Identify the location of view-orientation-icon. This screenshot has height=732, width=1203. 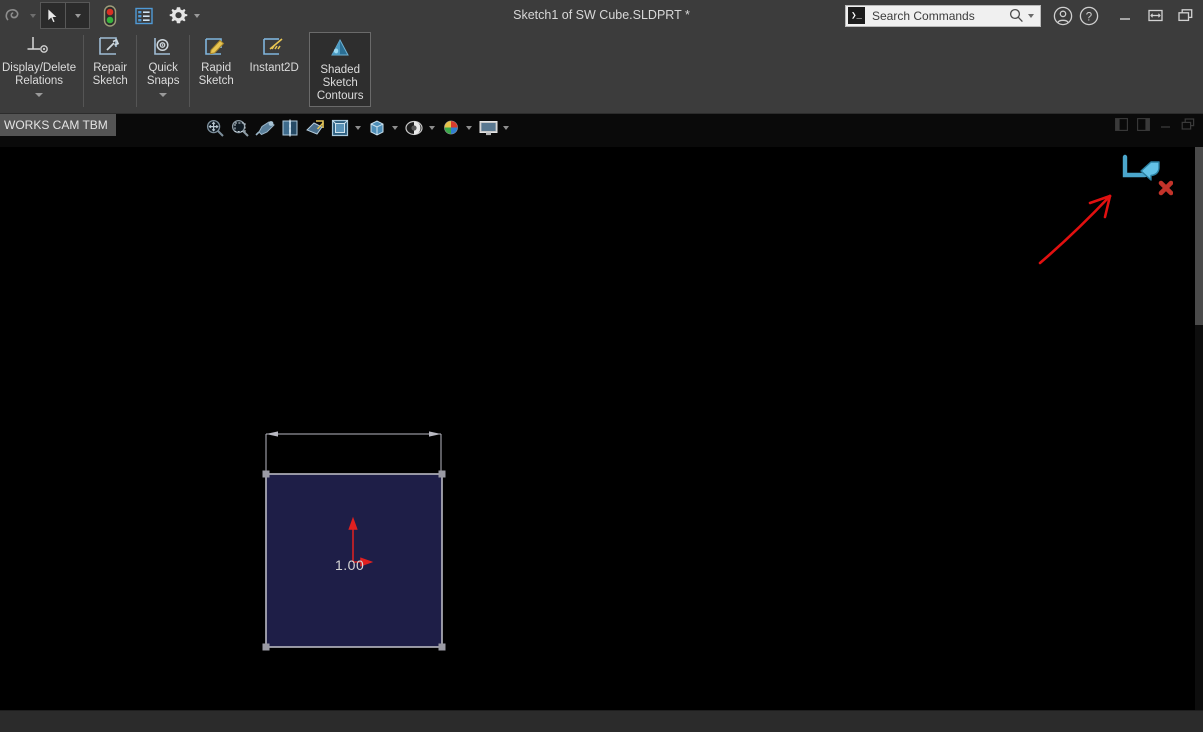
(315, 128).